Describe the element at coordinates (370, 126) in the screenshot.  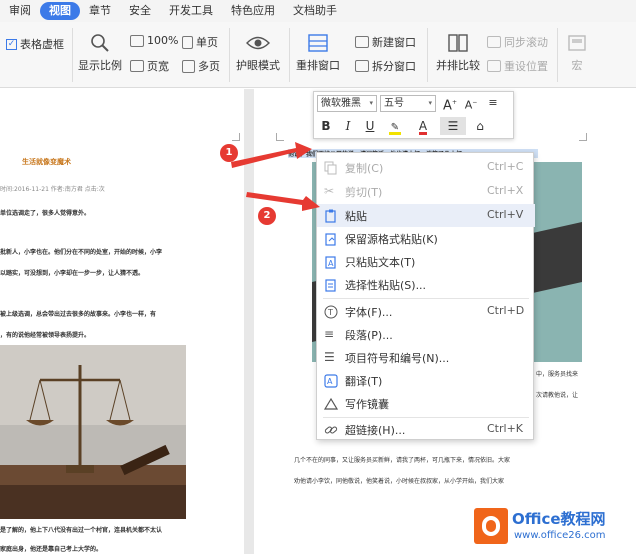
I see `underline-button: U` at that location.